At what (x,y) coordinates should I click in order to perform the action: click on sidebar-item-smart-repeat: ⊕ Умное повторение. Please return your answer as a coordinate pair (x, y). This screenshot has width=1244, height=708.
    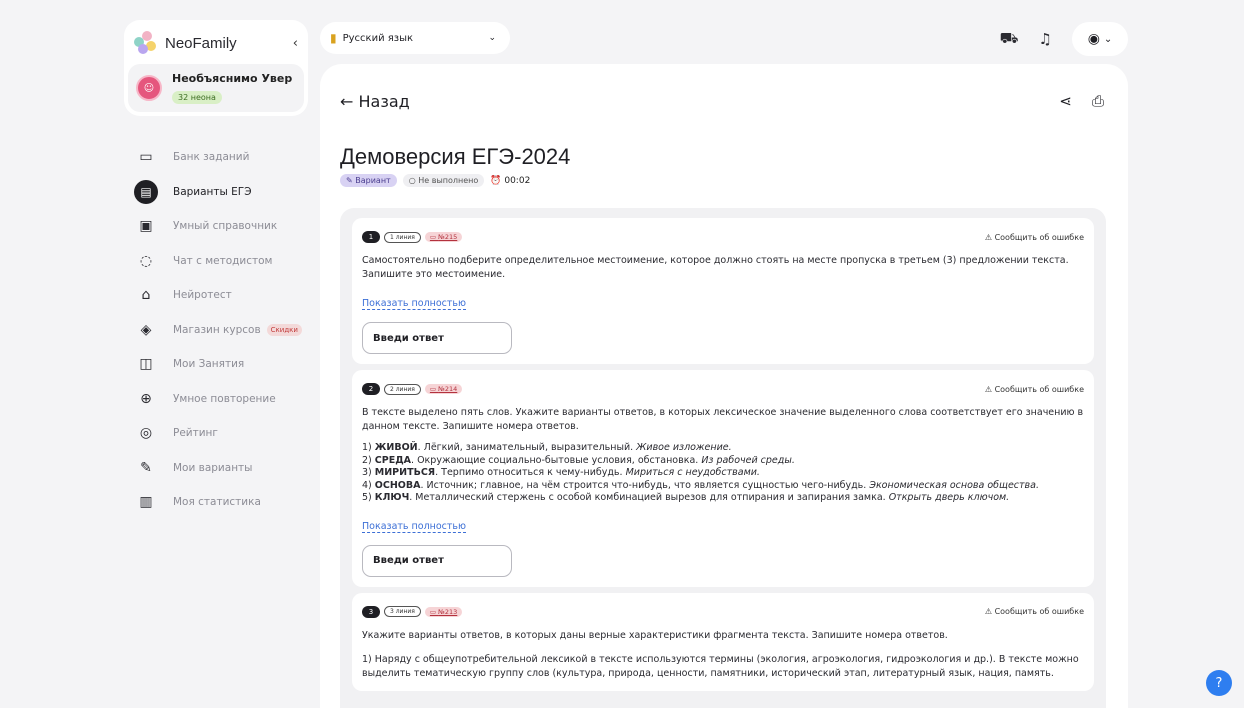
    Looking at the image, I should click on (224, 399).